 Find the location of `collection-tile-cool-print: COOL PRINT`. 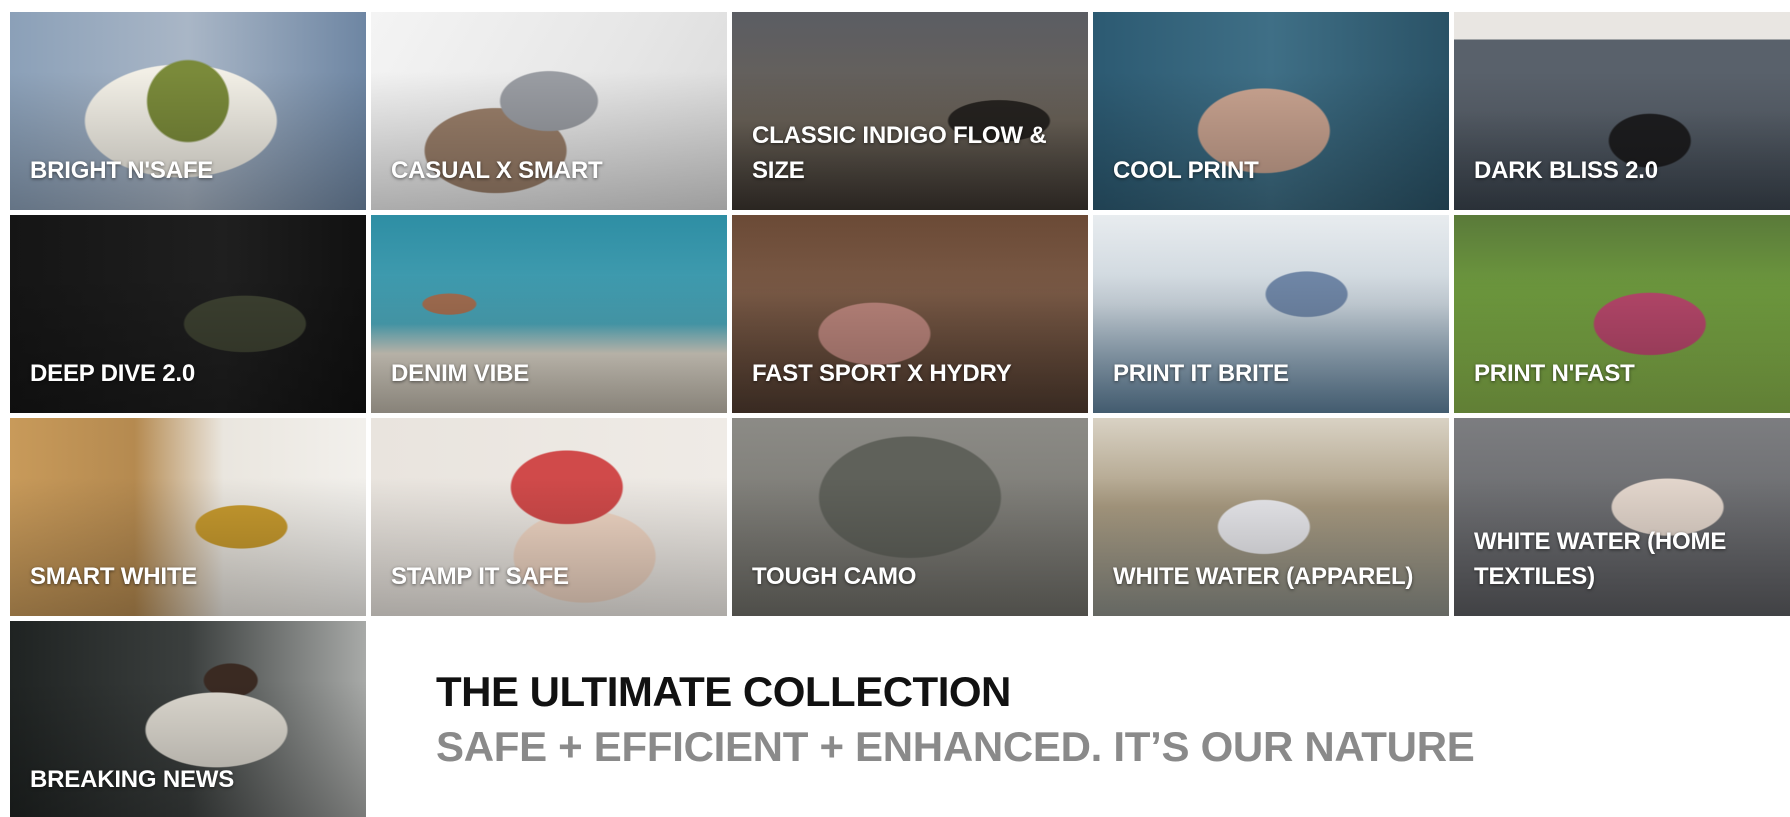

collection-tile-cool-print: COOL PRINT is located at coordinates (1271, 111).